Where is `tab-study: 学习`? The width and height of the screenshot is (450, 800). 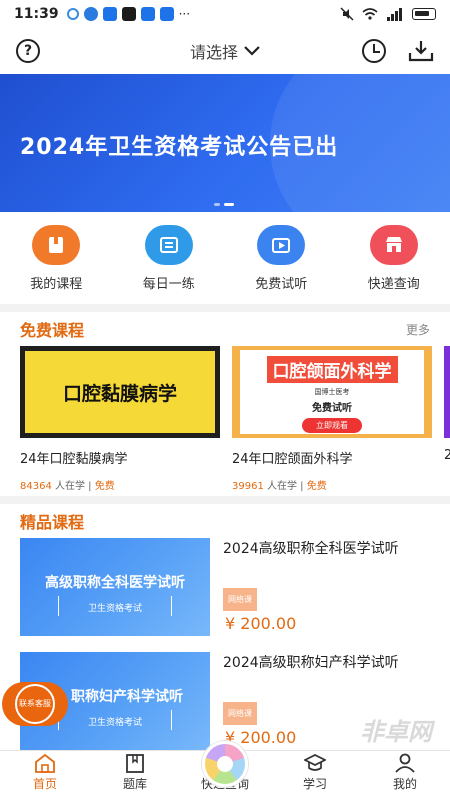
tab-study: 学习 is located at coordinates (315, 772).